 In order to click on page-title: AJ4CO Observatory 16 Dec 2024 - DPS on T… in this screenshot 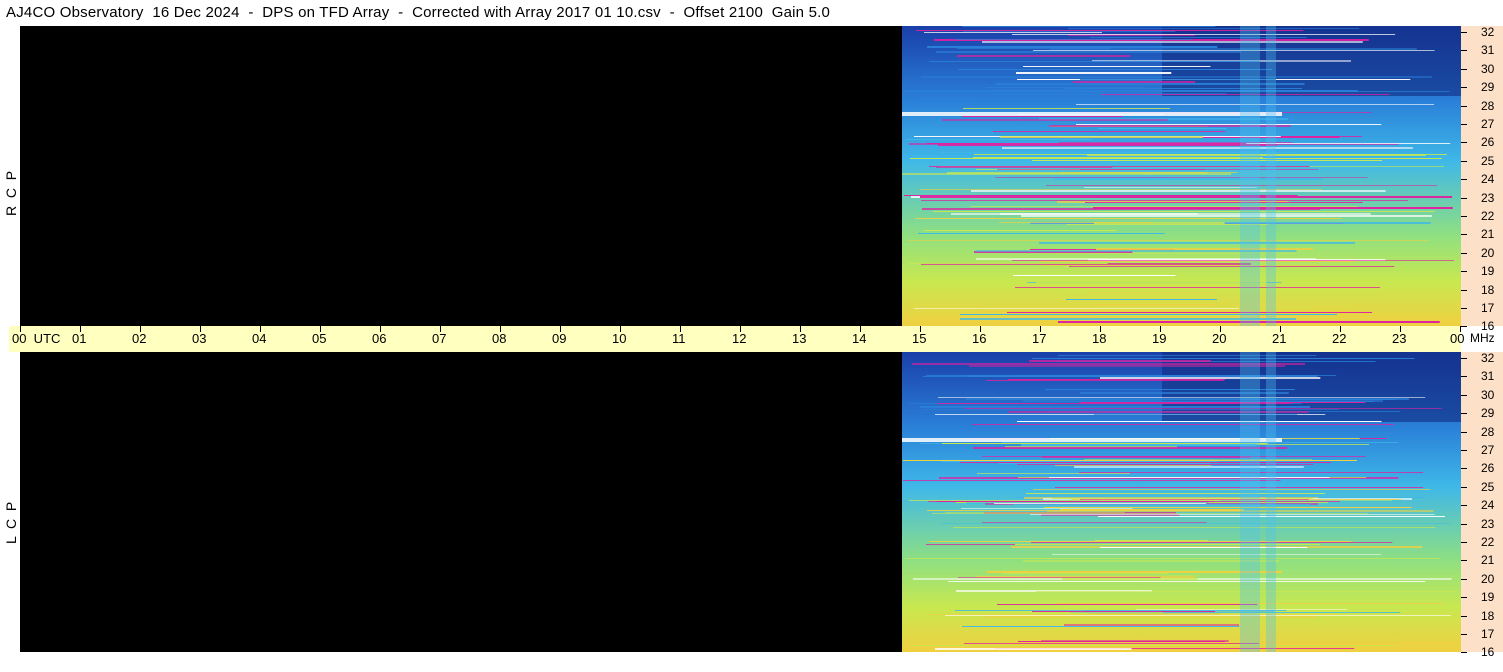, I will do `click(418, 12)`.